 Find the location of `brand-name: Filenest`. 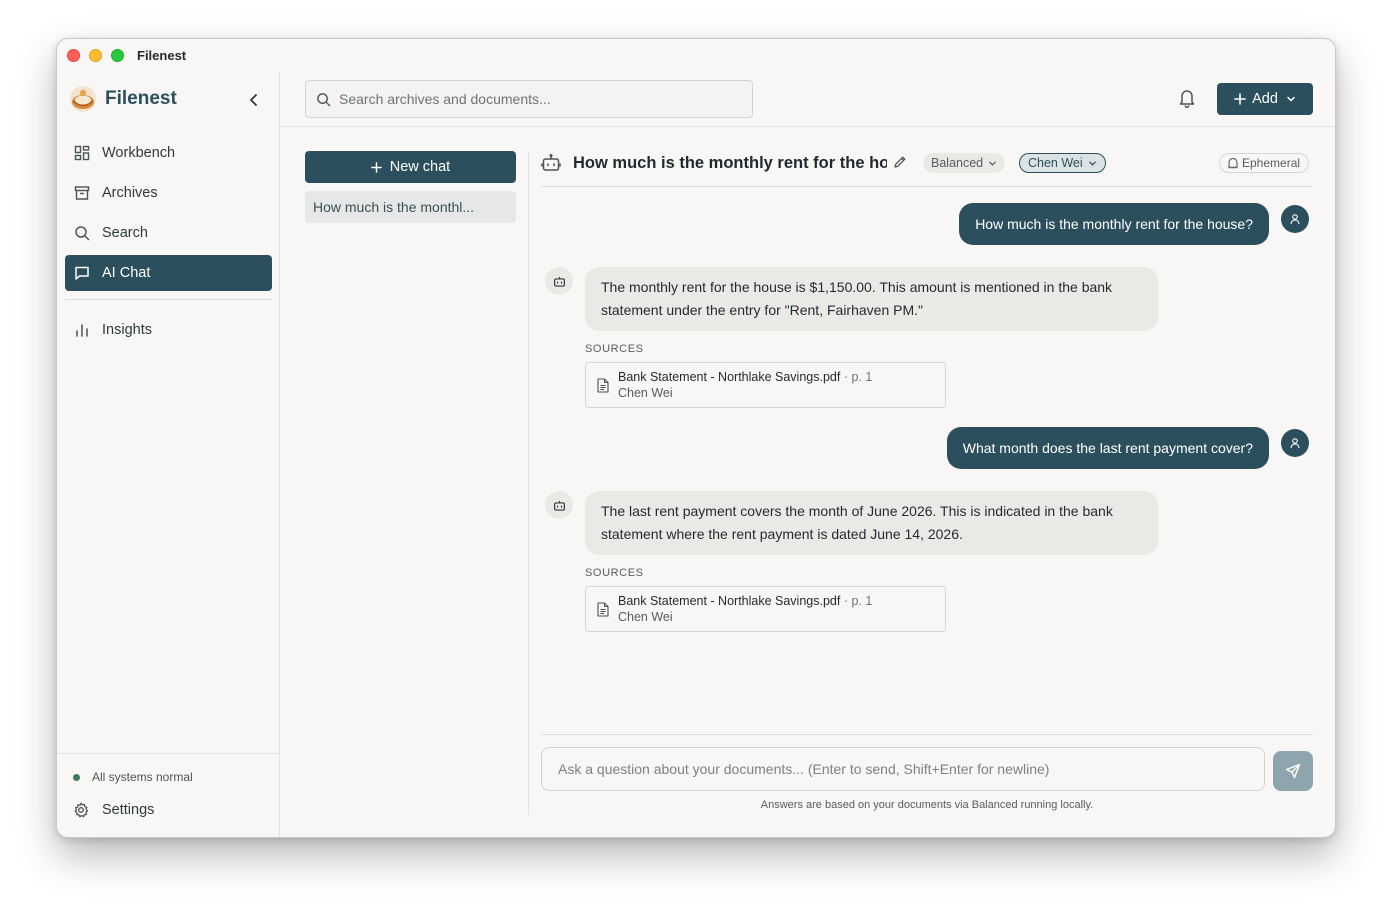

brand-name: Filenest is located at coordinates (141, 98).